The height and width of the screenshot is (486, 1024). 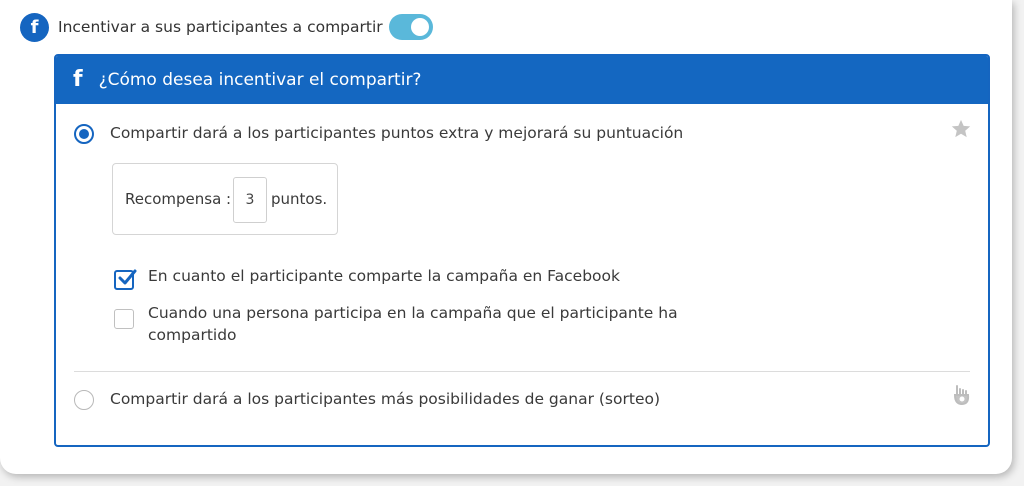 What do you see at coordinates (299, 199) in the screenshot?
I see `reward-unit: puntos.` at bounding box center [299, 199].